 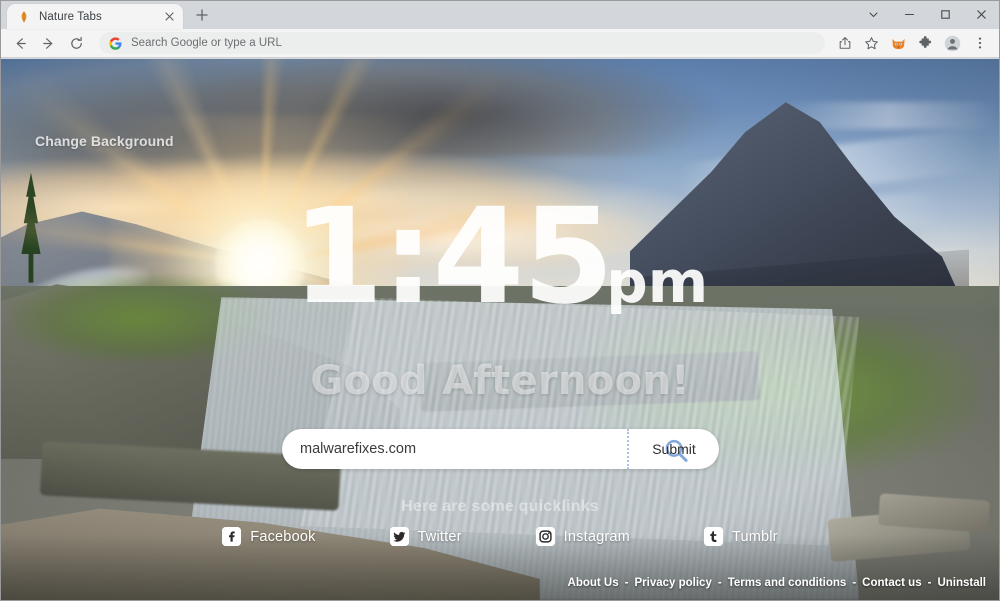 What do you see at coordinates (961, 583) in the screenshot?
I see `footer-link-uninstall: Uninstall` at bounding box center [961, 583].